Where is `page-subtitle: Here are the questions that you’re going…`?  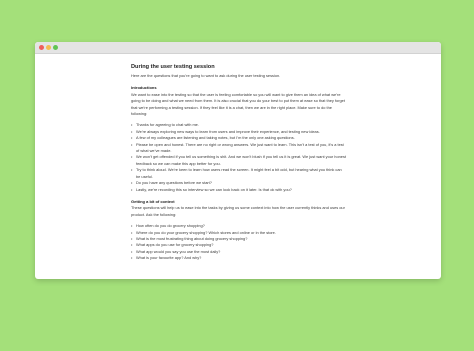
page-subtitle: Here are the questions that you’re going… is located at coordinates (206, 75).